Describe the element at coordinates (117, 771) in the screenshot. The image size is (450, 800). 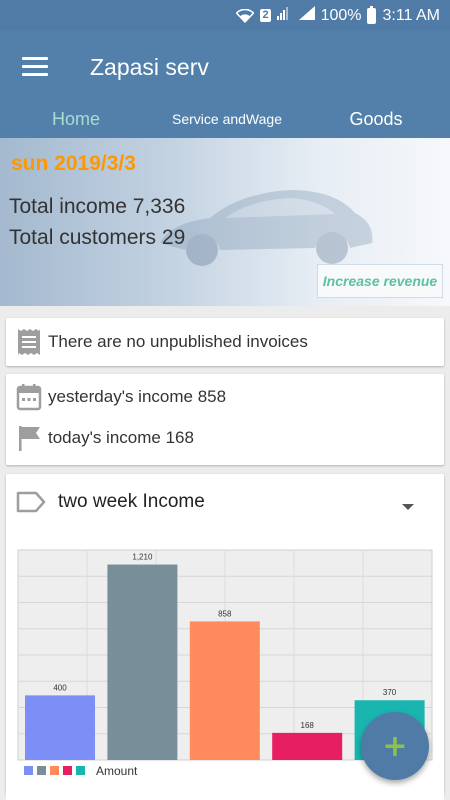
I see `legend-label: Amount` at that location.